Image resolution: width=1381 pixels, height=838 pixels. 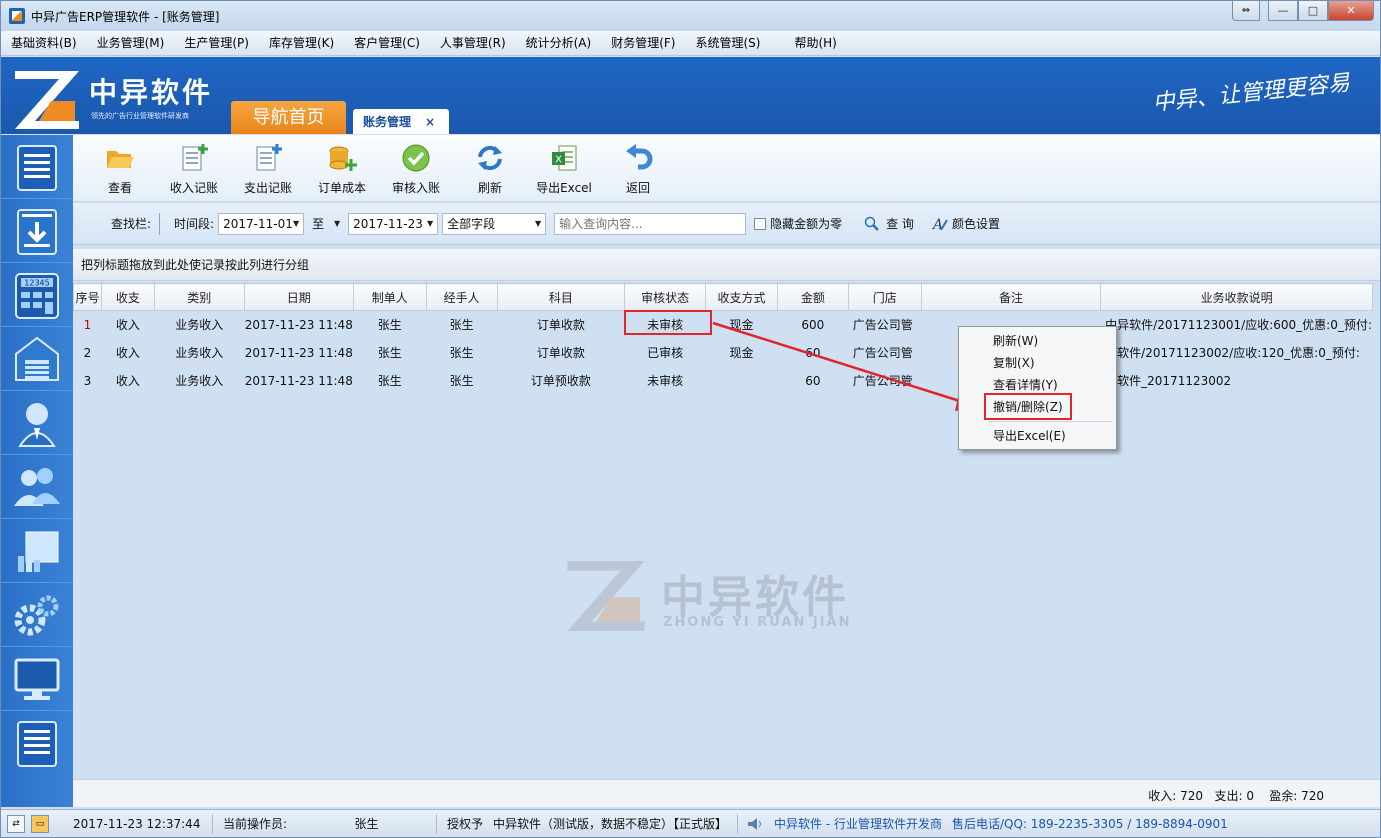 I want to click on field-select: 全部字段 ▼, so click(x=494, y=223).